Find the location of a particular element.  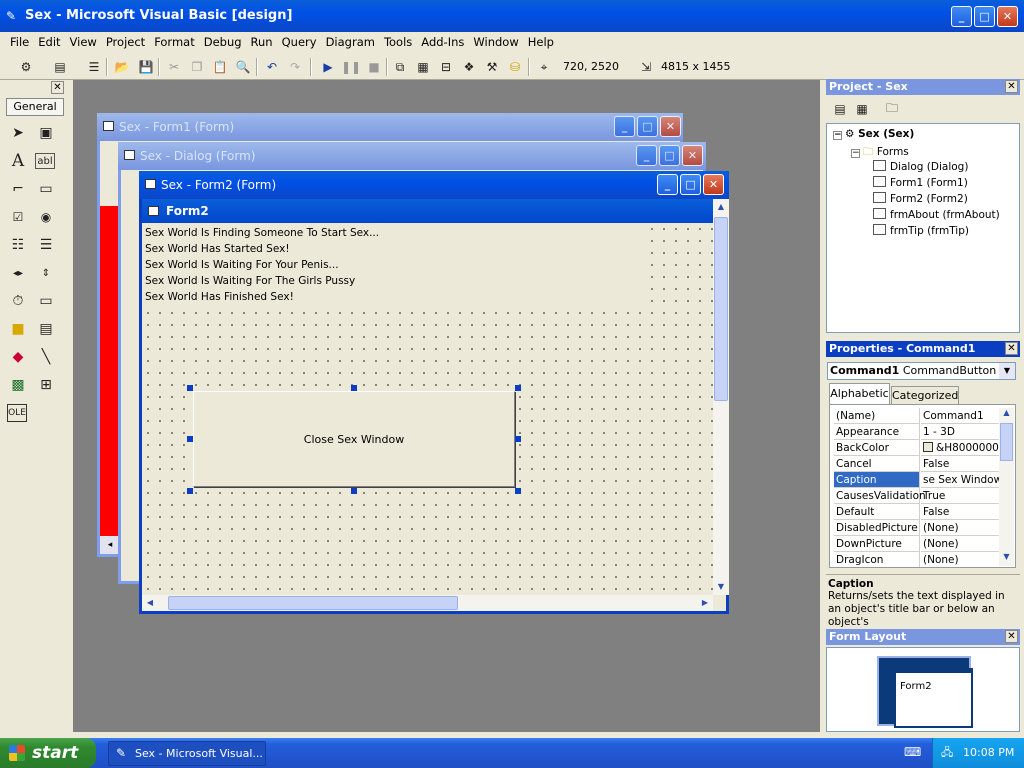

find-icon: 🔍 is located at coordinates (243, 67).